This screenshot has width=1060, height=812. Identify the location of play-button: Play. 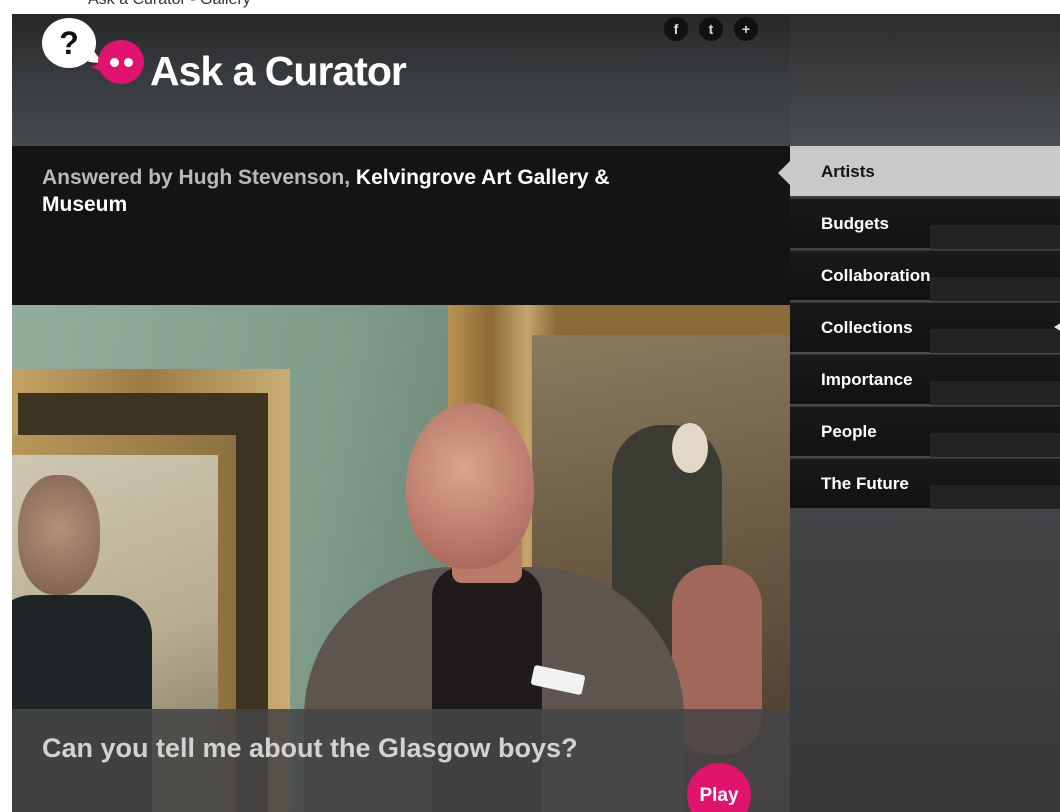
(719, 787).